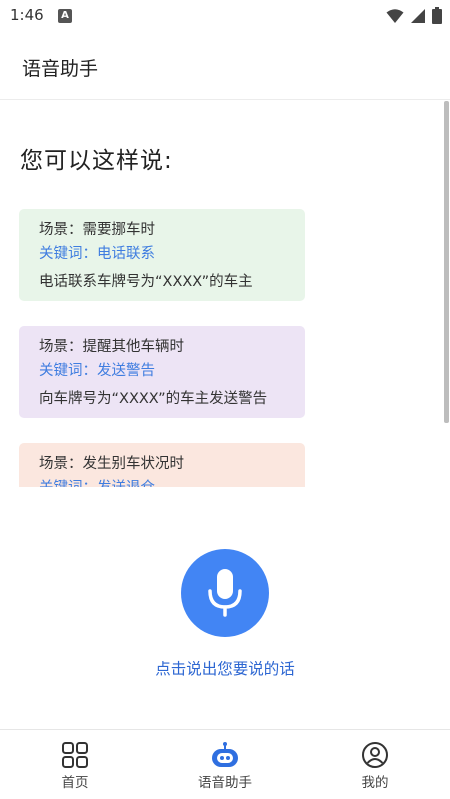 This screenshot has width=450, height=799. I want to click on grid-icon, so click(75, 755).